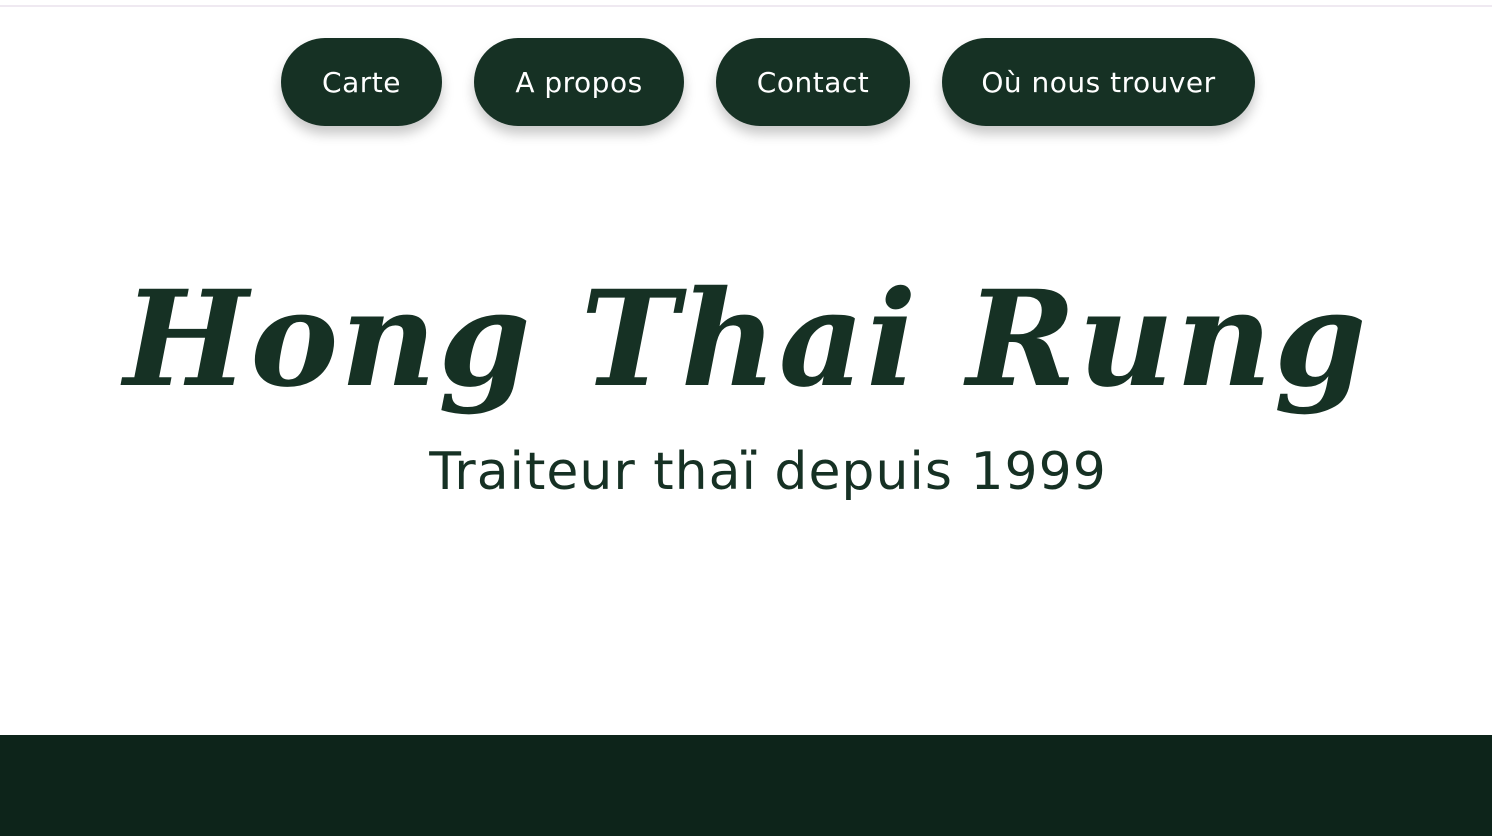  Describe the element at coordinates (746, 785) in the screenshot. I see `footer-band` at that location.